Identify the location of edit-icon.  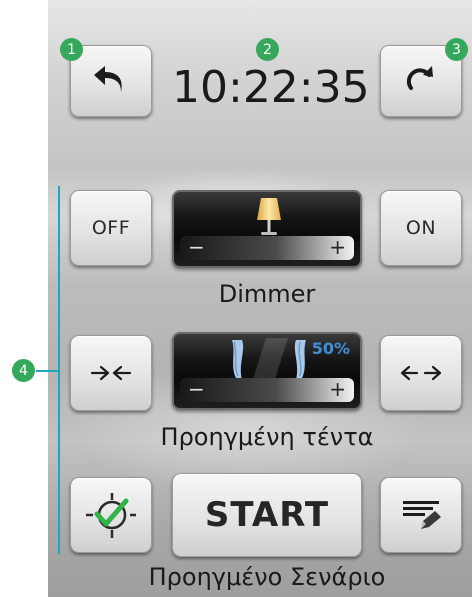
(422, 515).